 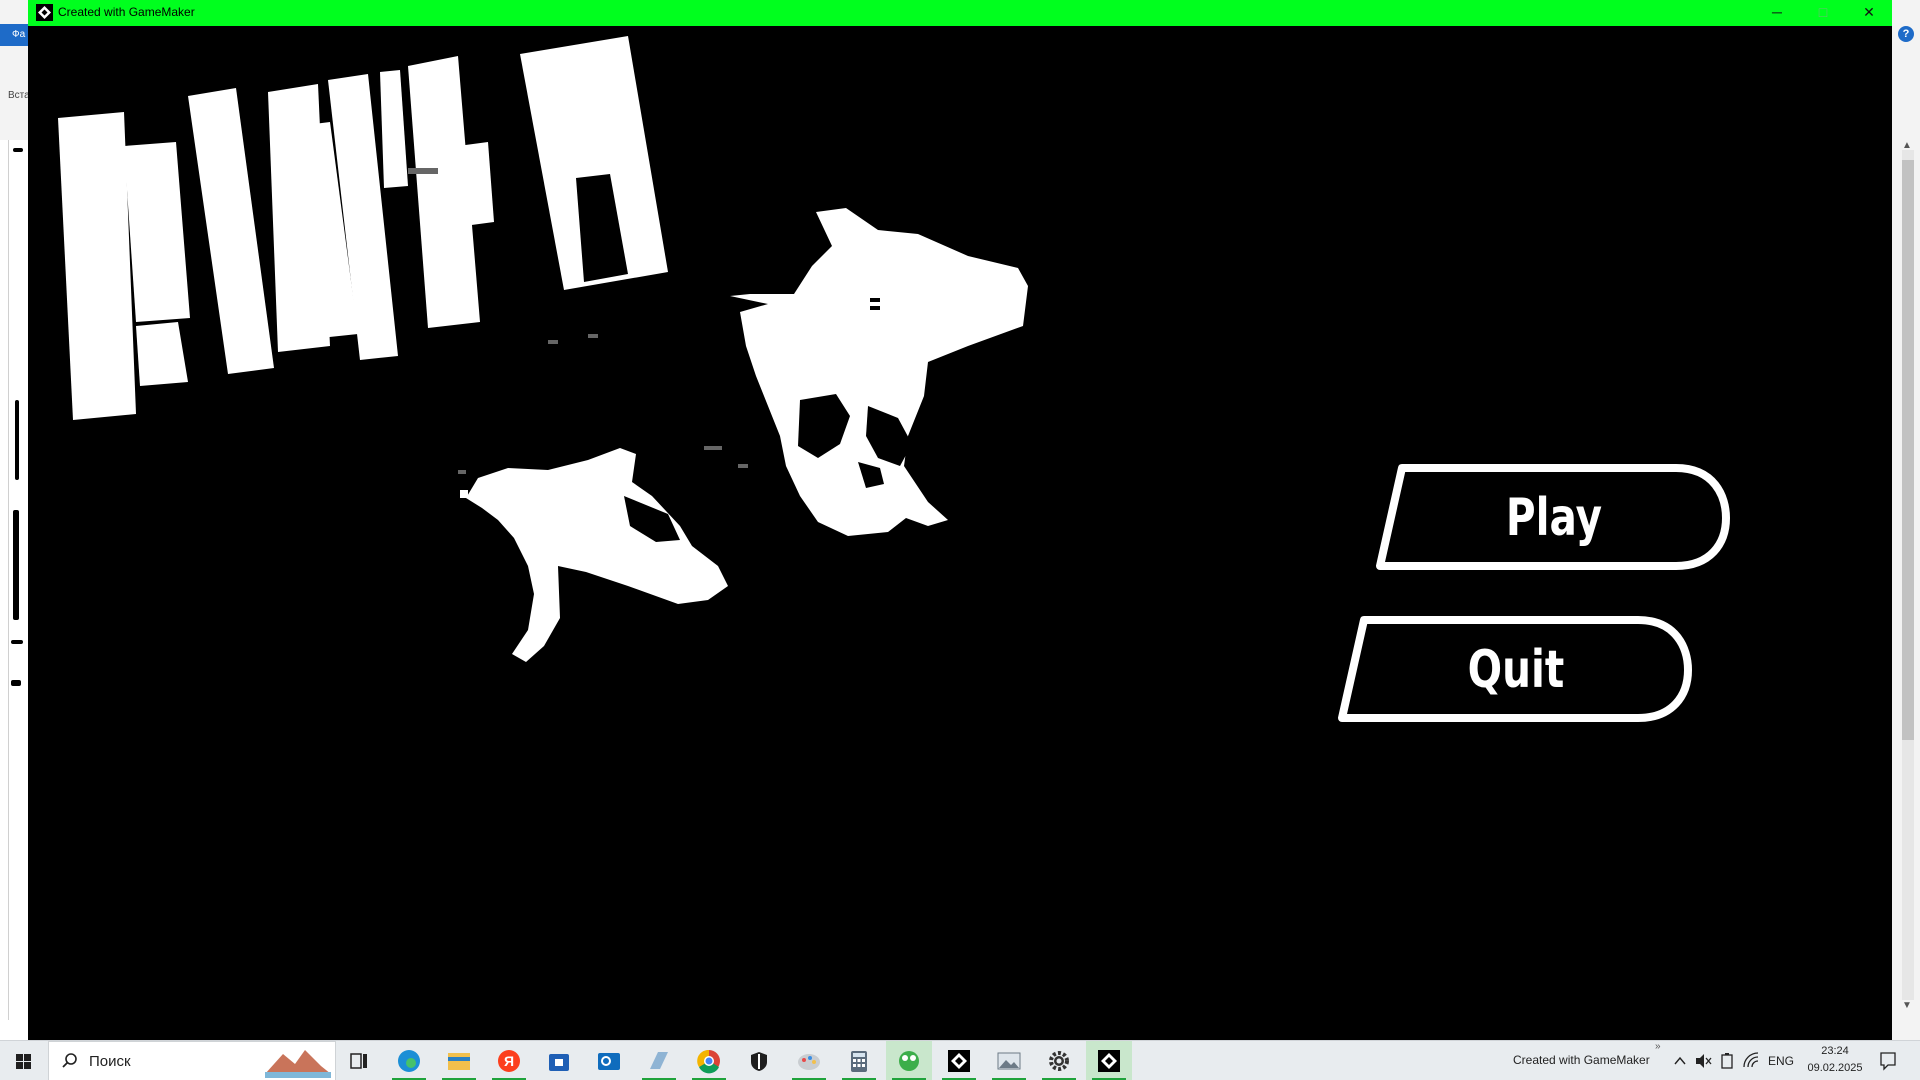 I want to click on taskbar-chrome, so click(x=709, y=1060).